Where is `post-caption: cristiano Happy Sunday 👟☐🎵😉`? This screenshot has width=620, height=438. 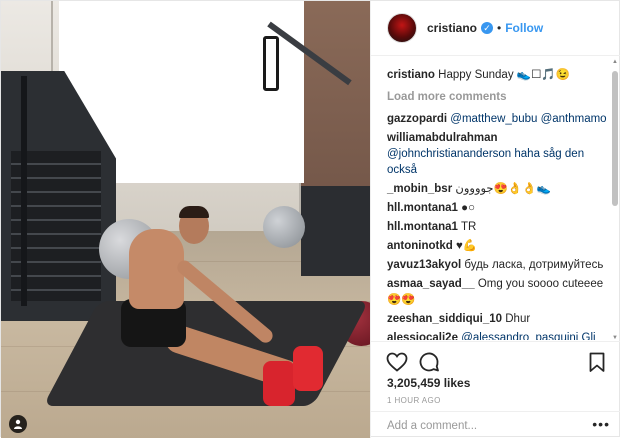
post-caption: cristiano Happy Sunday 👟☐🎵😉 is located at coordinates (497, 75).